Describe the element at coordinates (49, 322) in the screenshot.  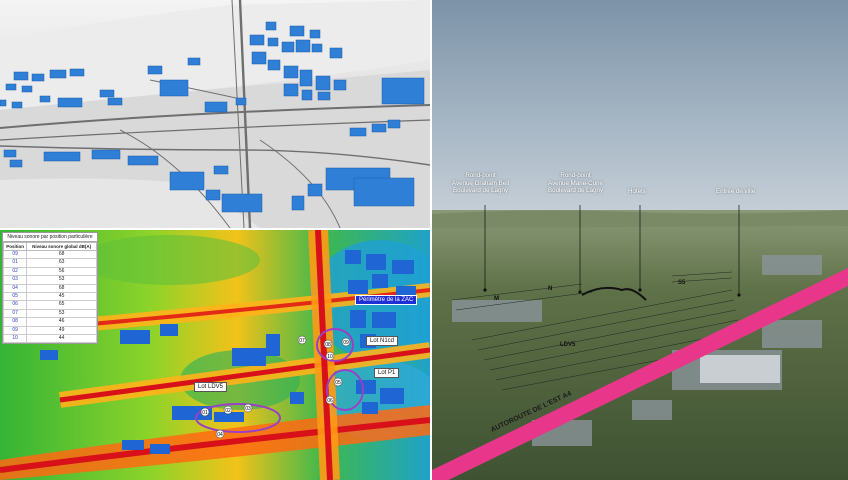
I see `table-row: 08 46` at that location.